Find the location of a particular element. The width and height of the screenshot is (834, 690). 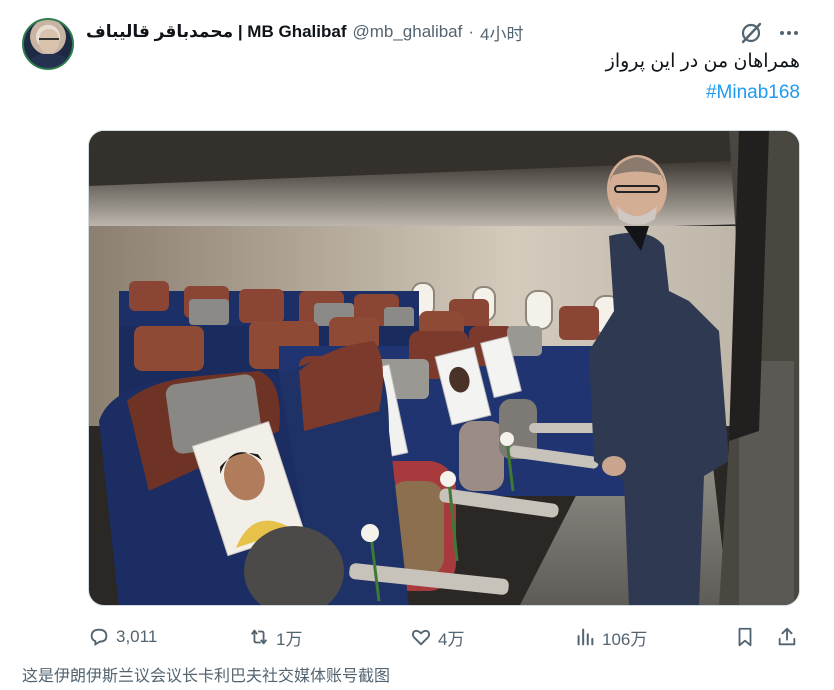

grok-icon is located at coordinates (751, 33).